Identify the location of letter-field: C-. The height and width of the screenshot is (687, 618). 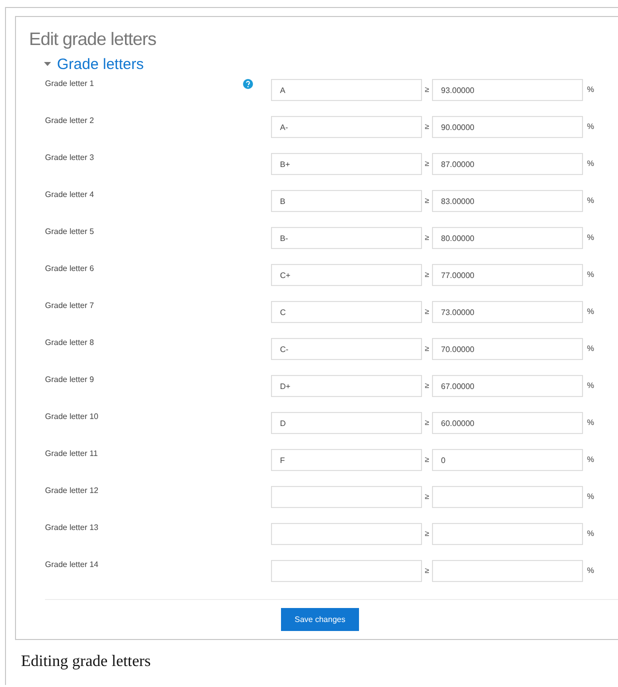
(346, 349).